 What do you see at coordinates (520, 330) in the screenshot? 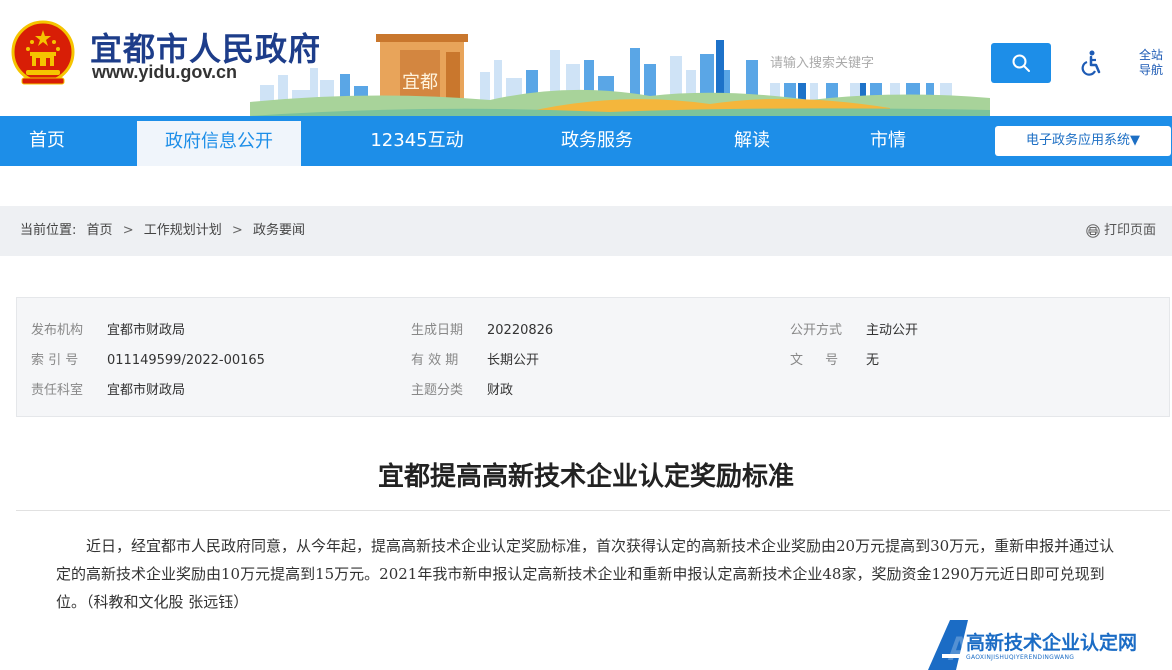
I see `meta-value: 20220826` at bounding box center [520, 330].